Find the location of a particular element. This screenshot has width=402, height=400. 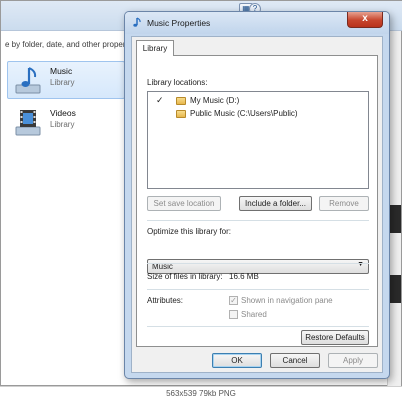

list-item: ✓ My Music (D:) is located at coordinates (258, 101).